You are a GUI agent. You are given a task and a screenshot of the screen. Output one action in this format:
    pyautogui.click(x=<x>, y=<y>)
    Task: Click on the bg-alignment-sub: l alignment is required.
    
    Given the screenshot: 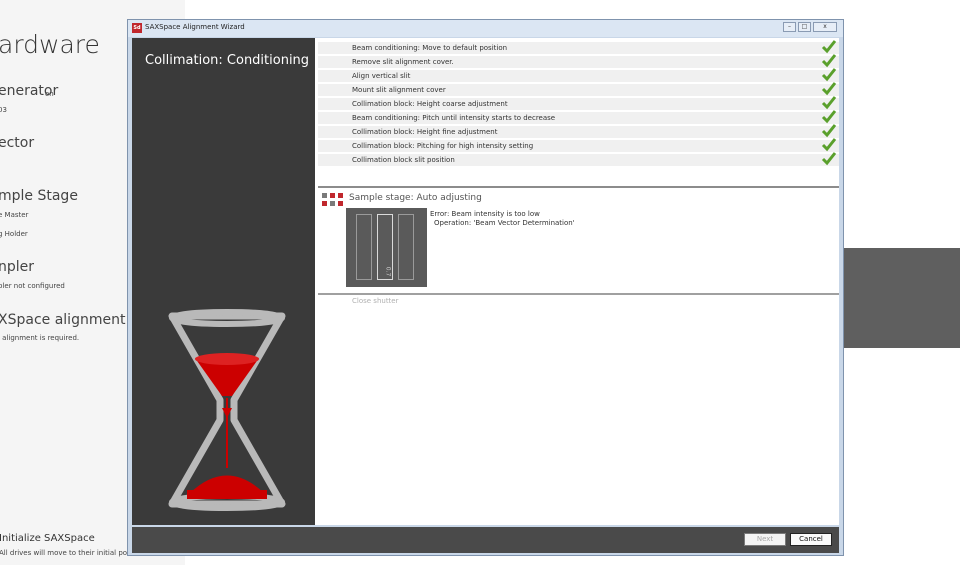 What is the action you would take?
    pyautogui.click(x=40, y=338)
    